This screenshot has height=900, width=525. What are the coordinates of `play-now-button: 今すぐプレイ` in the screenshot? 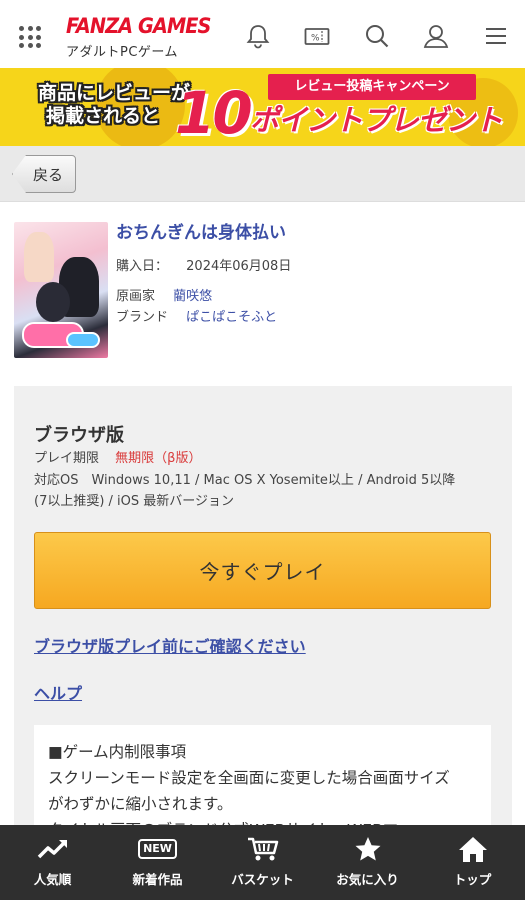 It's located at (262, 570).